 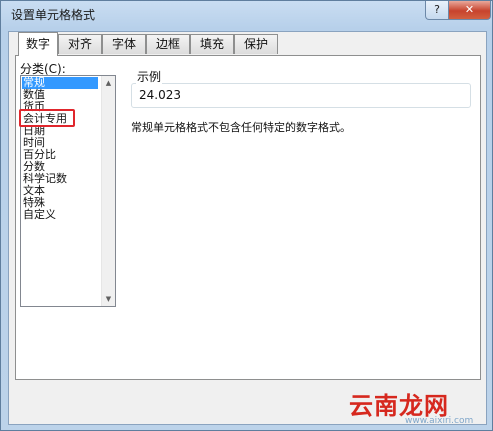 I want to click on scroll-up-icon: ▲, so click(x=108, y=83).